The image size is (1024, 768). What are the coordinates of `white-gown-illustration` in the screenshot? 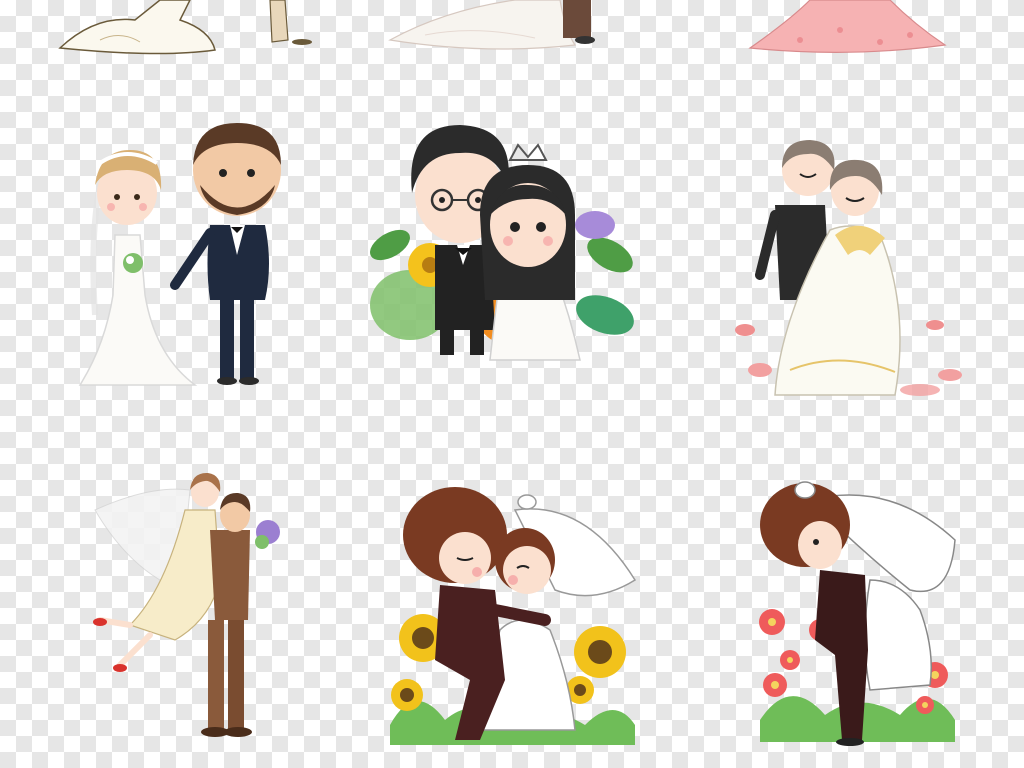 It's located at (491, 25).